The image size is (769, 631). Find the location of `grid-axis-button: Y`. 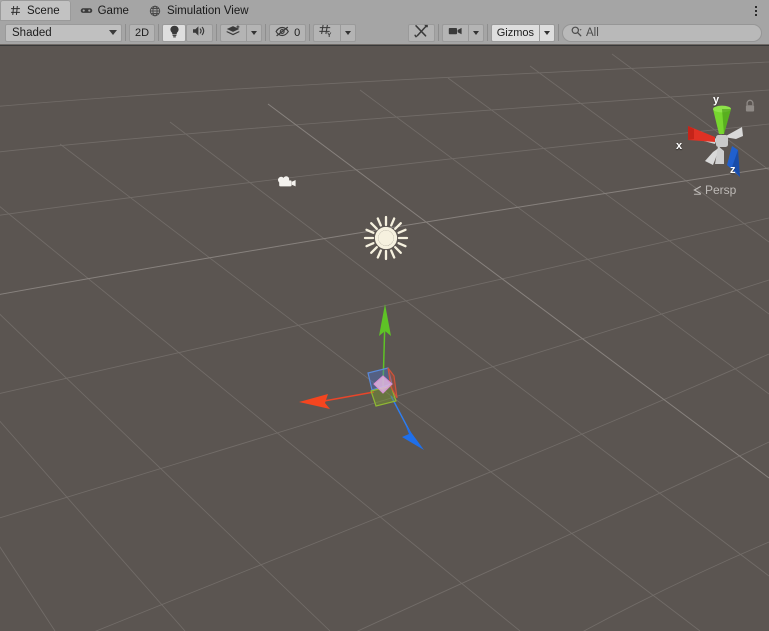

grid-axis-button: Y is located at coordinates (327, 32).